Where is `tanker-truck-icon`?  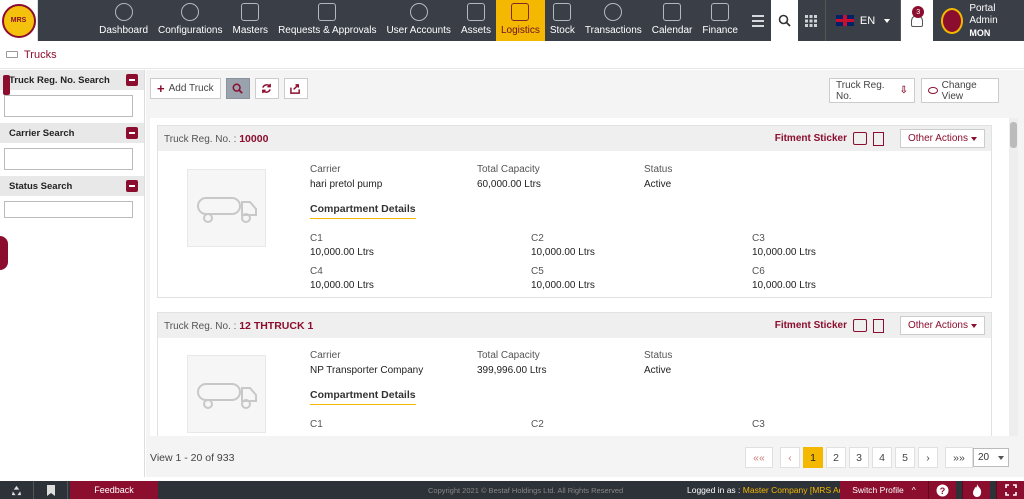
tanker-truck-icon is located at coordinates (226, 396).